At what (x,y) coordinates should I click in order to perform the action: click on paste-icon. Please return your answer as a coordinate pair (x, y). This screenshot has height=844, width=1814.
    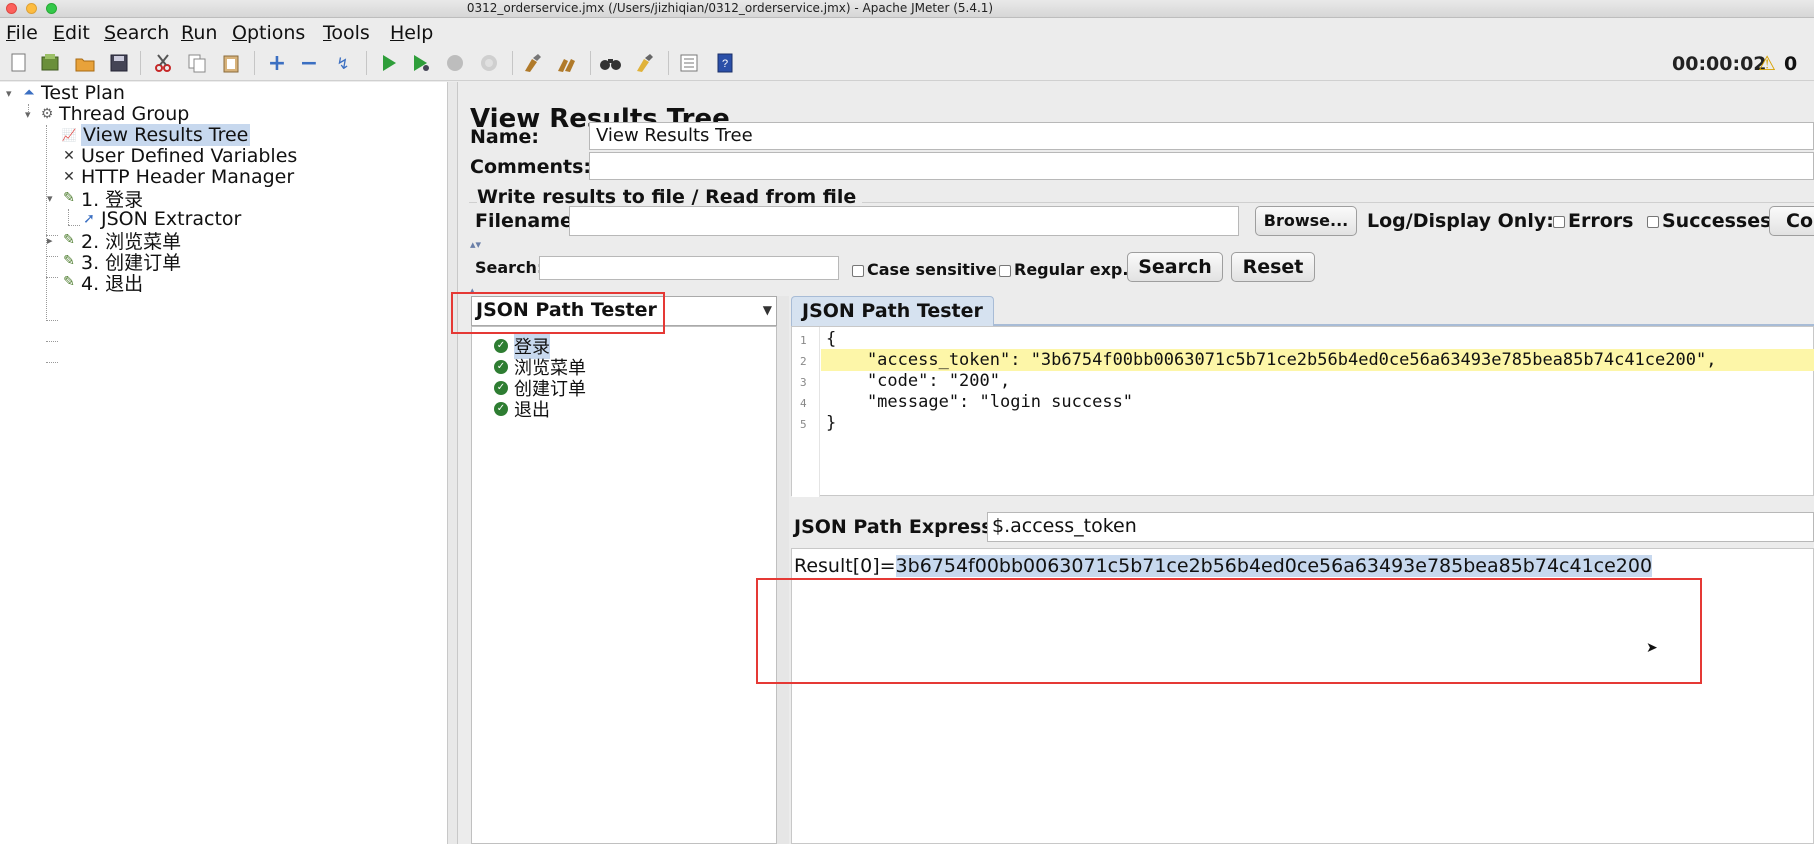
    Looking at the image, I should click on (231, 63).